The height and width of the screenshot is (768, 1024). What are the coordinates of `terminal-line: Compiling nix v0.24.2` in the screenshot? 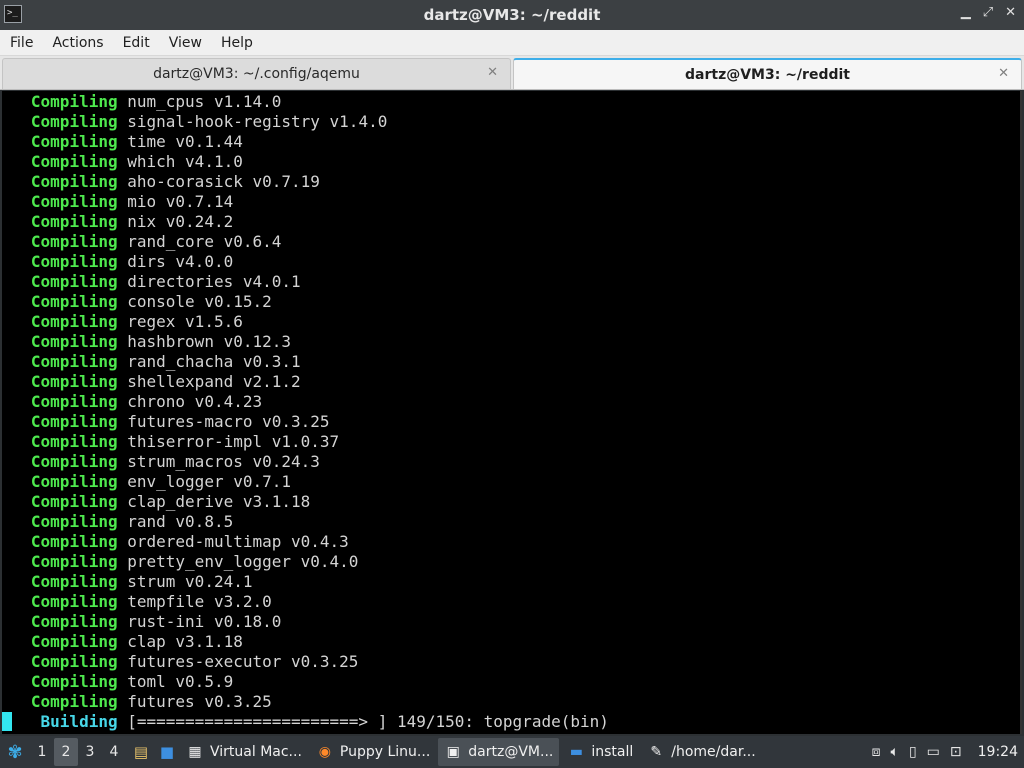 It's located at (305, 222).